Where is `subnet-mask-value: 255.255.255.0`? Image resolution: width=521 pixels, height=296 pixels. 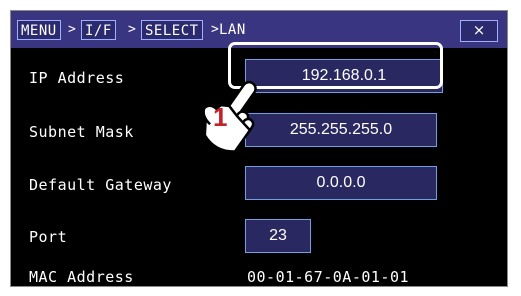 subnet-mask-value: 255.255.255.0 is located at coordinates (341, 129).